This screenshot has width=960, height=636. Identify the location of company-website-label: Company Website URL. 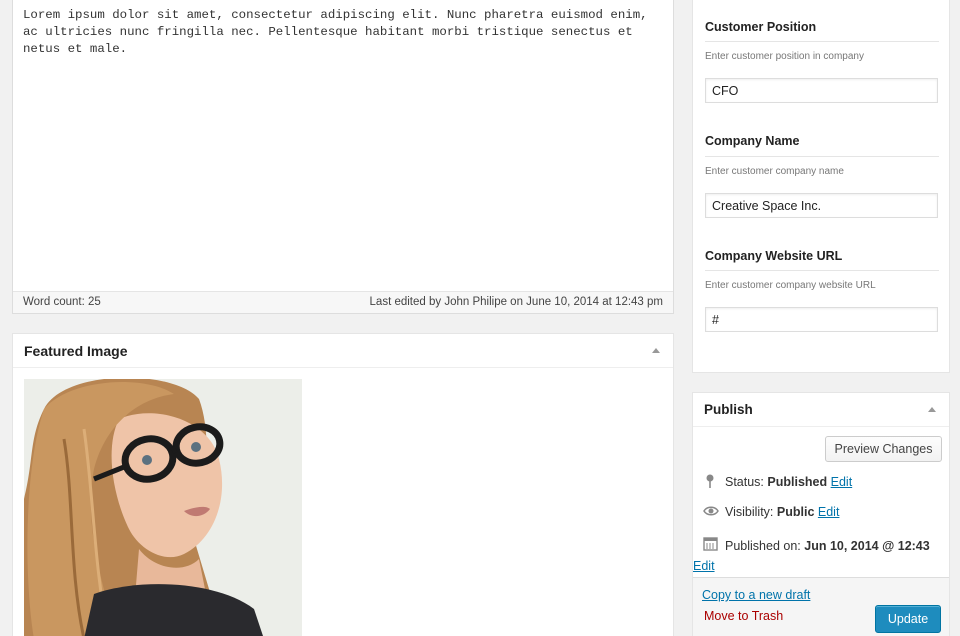
(774, 256).